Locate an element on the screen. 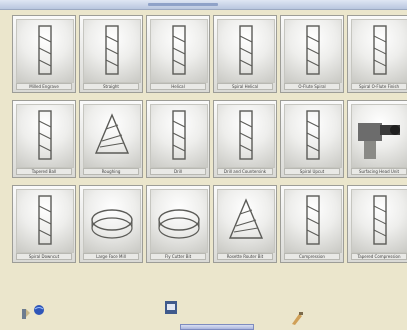 This screenshot has width=407, height=330. tool-tile: Spiral Helical is located at coordinates (245, 54).